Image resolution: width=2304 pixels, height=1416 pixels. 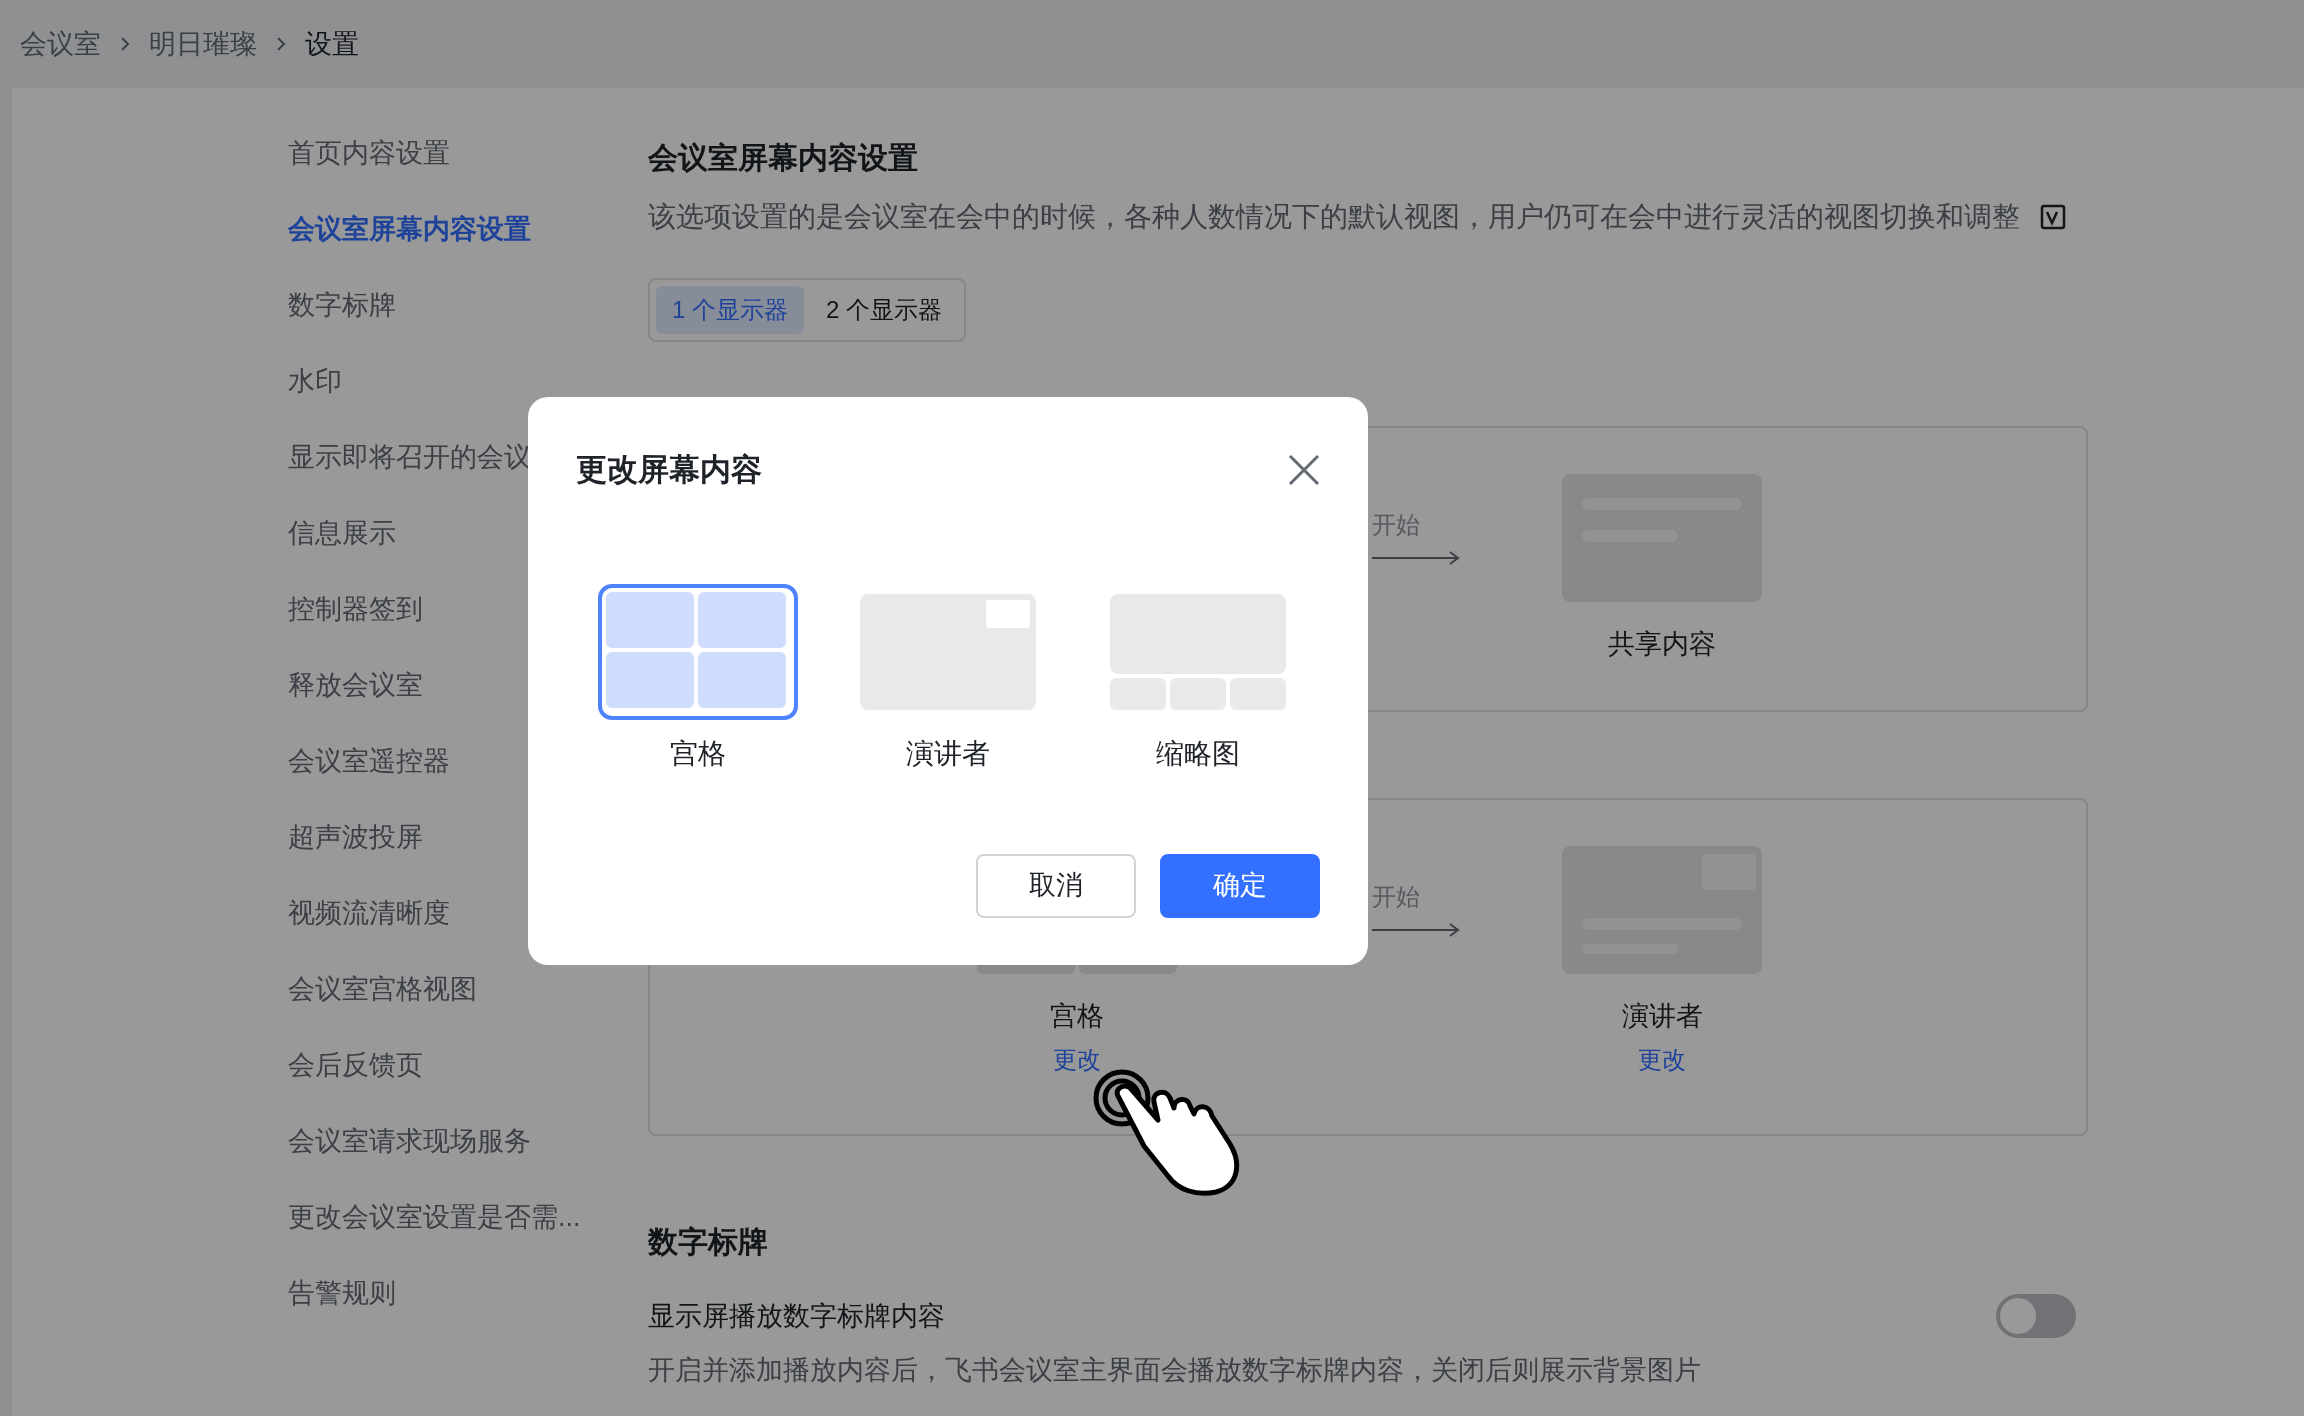 I want to click on sidebar-item: 会议室宫格视图, so click(x=468, y=989).